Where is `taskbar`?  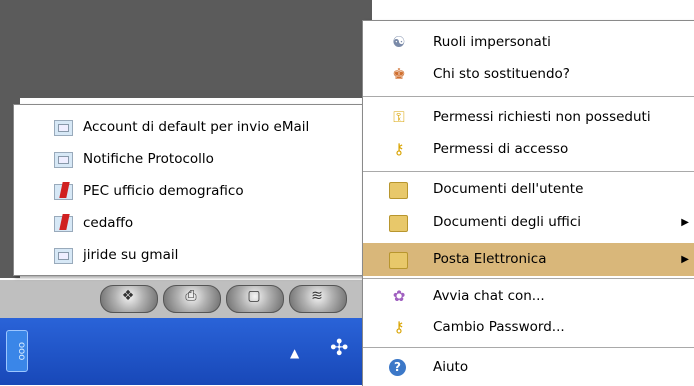 taskbar is located at coordinates (186, 351).